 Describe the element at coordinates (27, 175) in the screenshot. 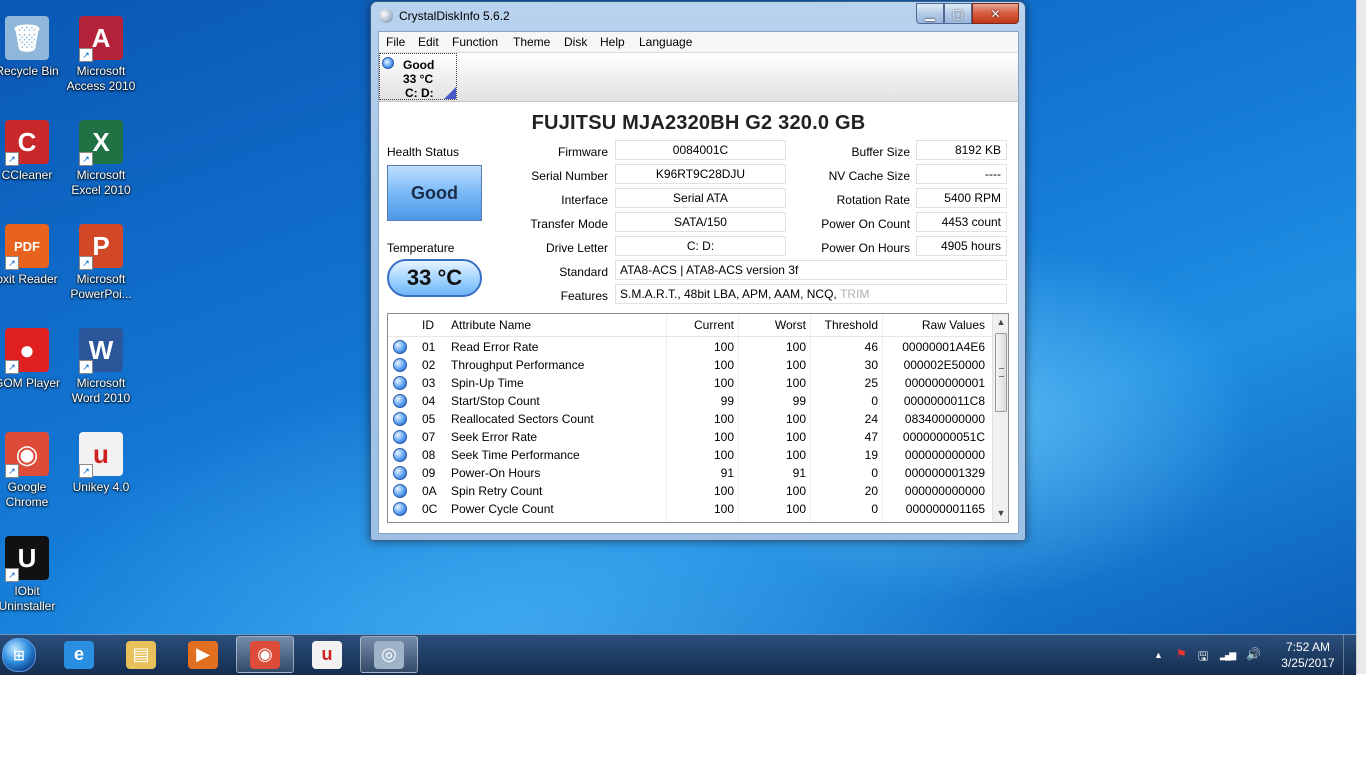

I see `desktop-icon-label: CCleaner` at that location.